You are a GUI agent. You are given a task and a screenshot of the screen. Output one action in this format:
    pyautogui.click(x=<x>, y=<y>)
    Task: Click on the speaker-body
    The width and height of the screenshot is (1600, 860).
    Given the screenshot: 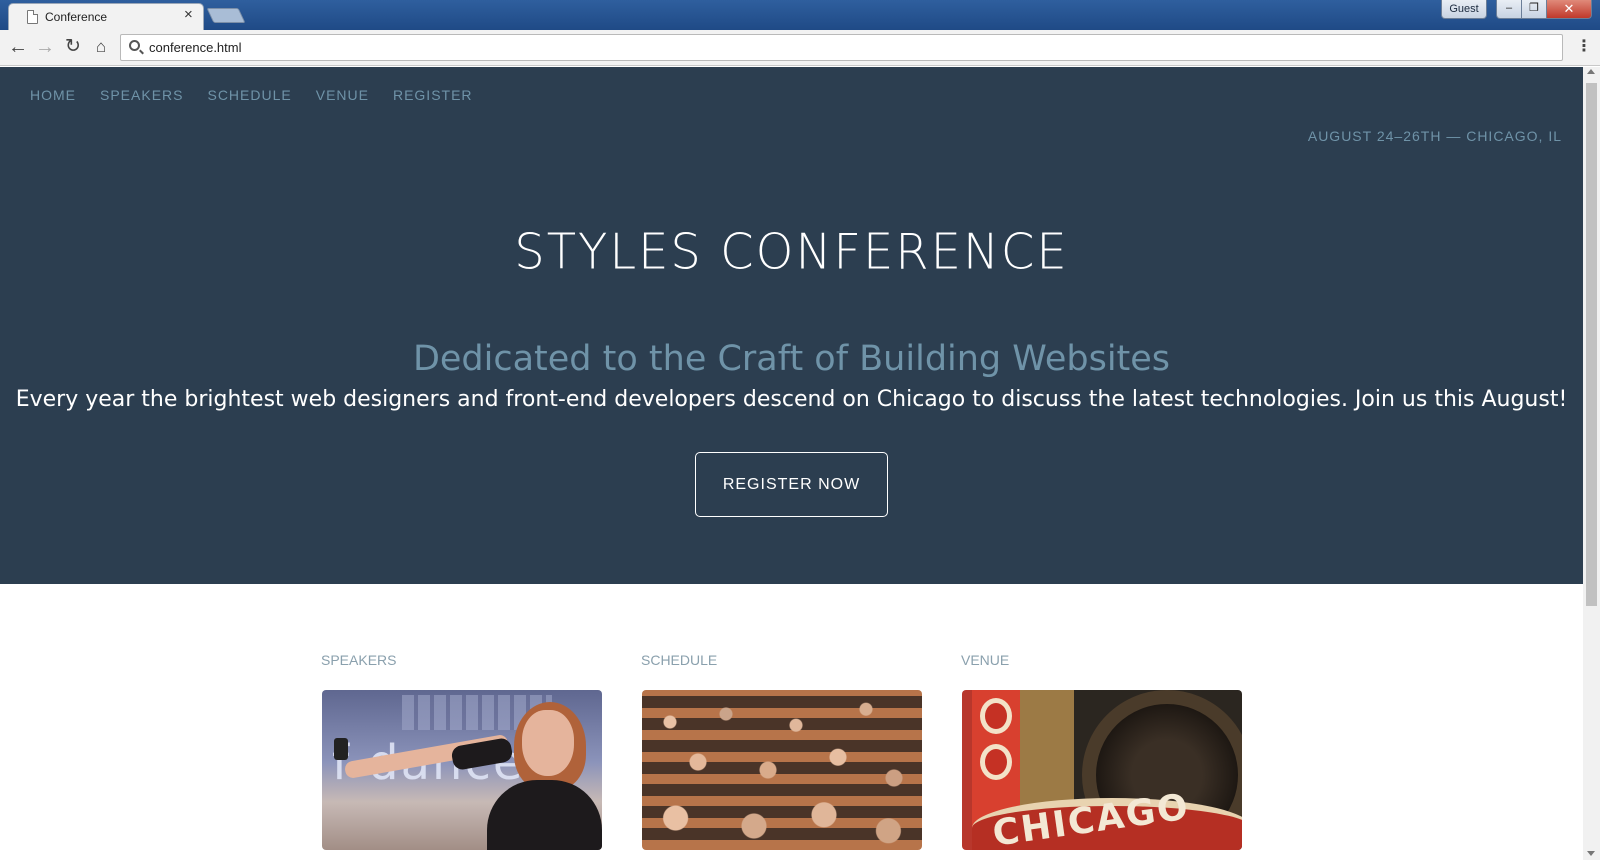 What is the action you would take?
    pyautogui.click(x=544, y=815)
    